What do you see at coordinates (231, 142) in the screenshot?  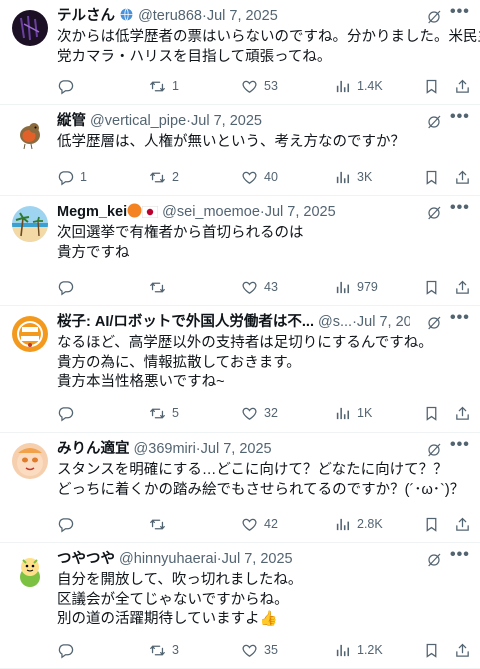 I see `post-text-line: 低学歴層は、人権が無いという、考え方なのですか？` at bounding box center [231, 142].